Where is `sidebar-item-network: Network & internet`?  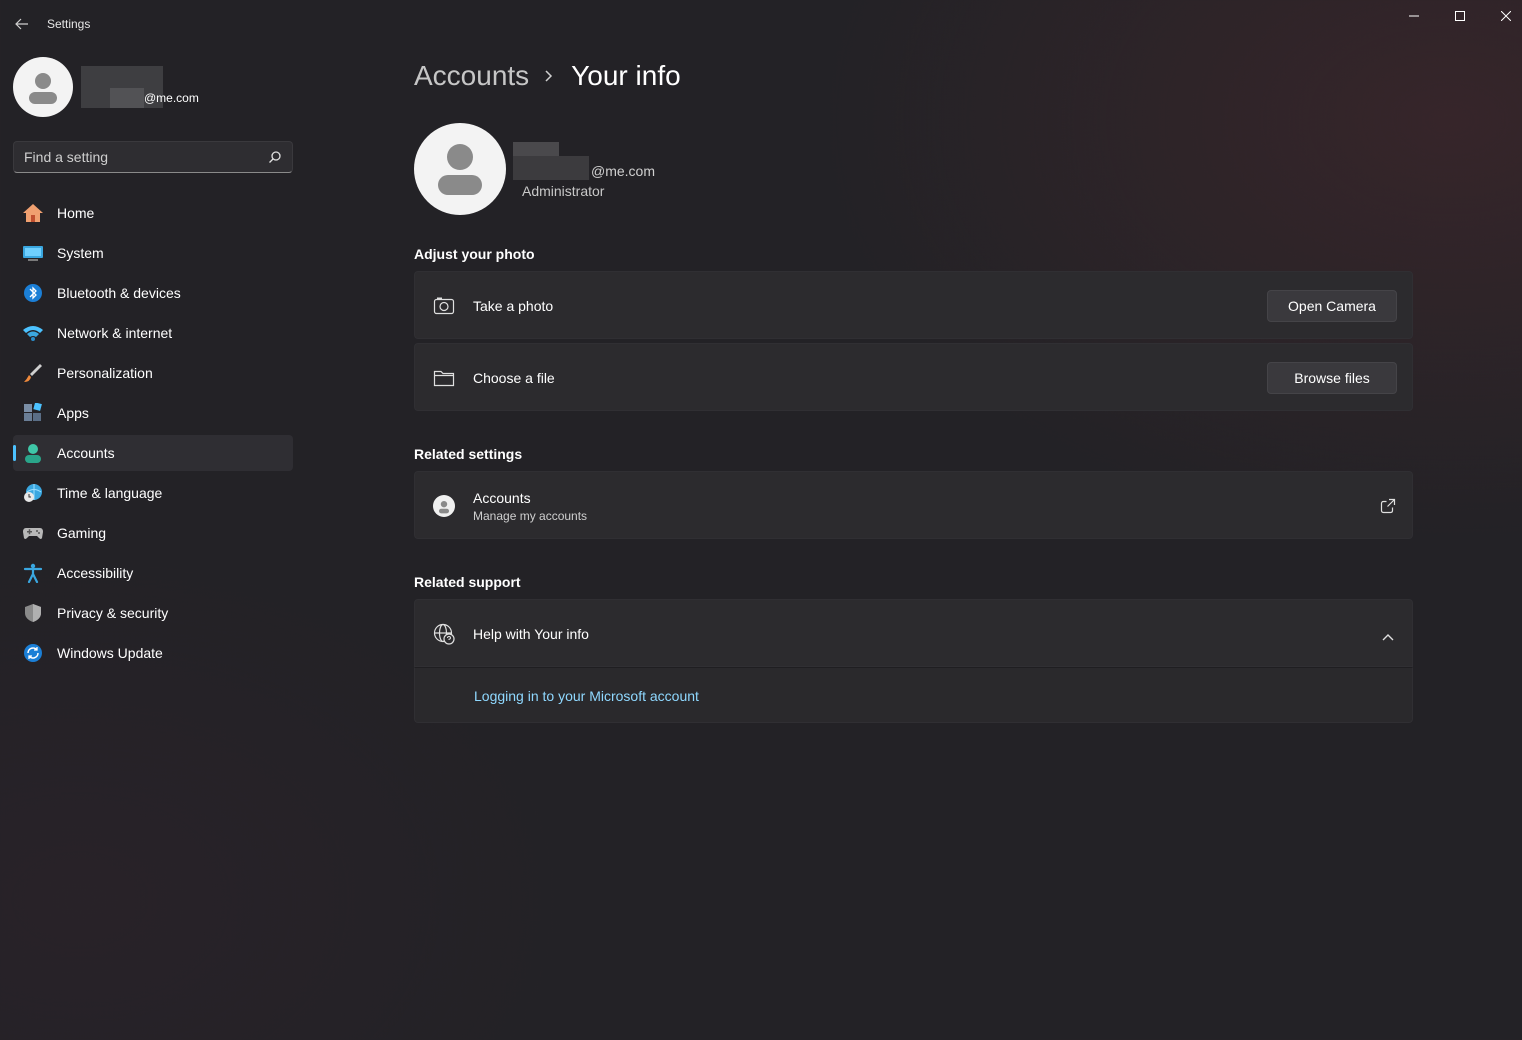 sidebar-item-network: Network & internet is located at coordinates (153, 333).